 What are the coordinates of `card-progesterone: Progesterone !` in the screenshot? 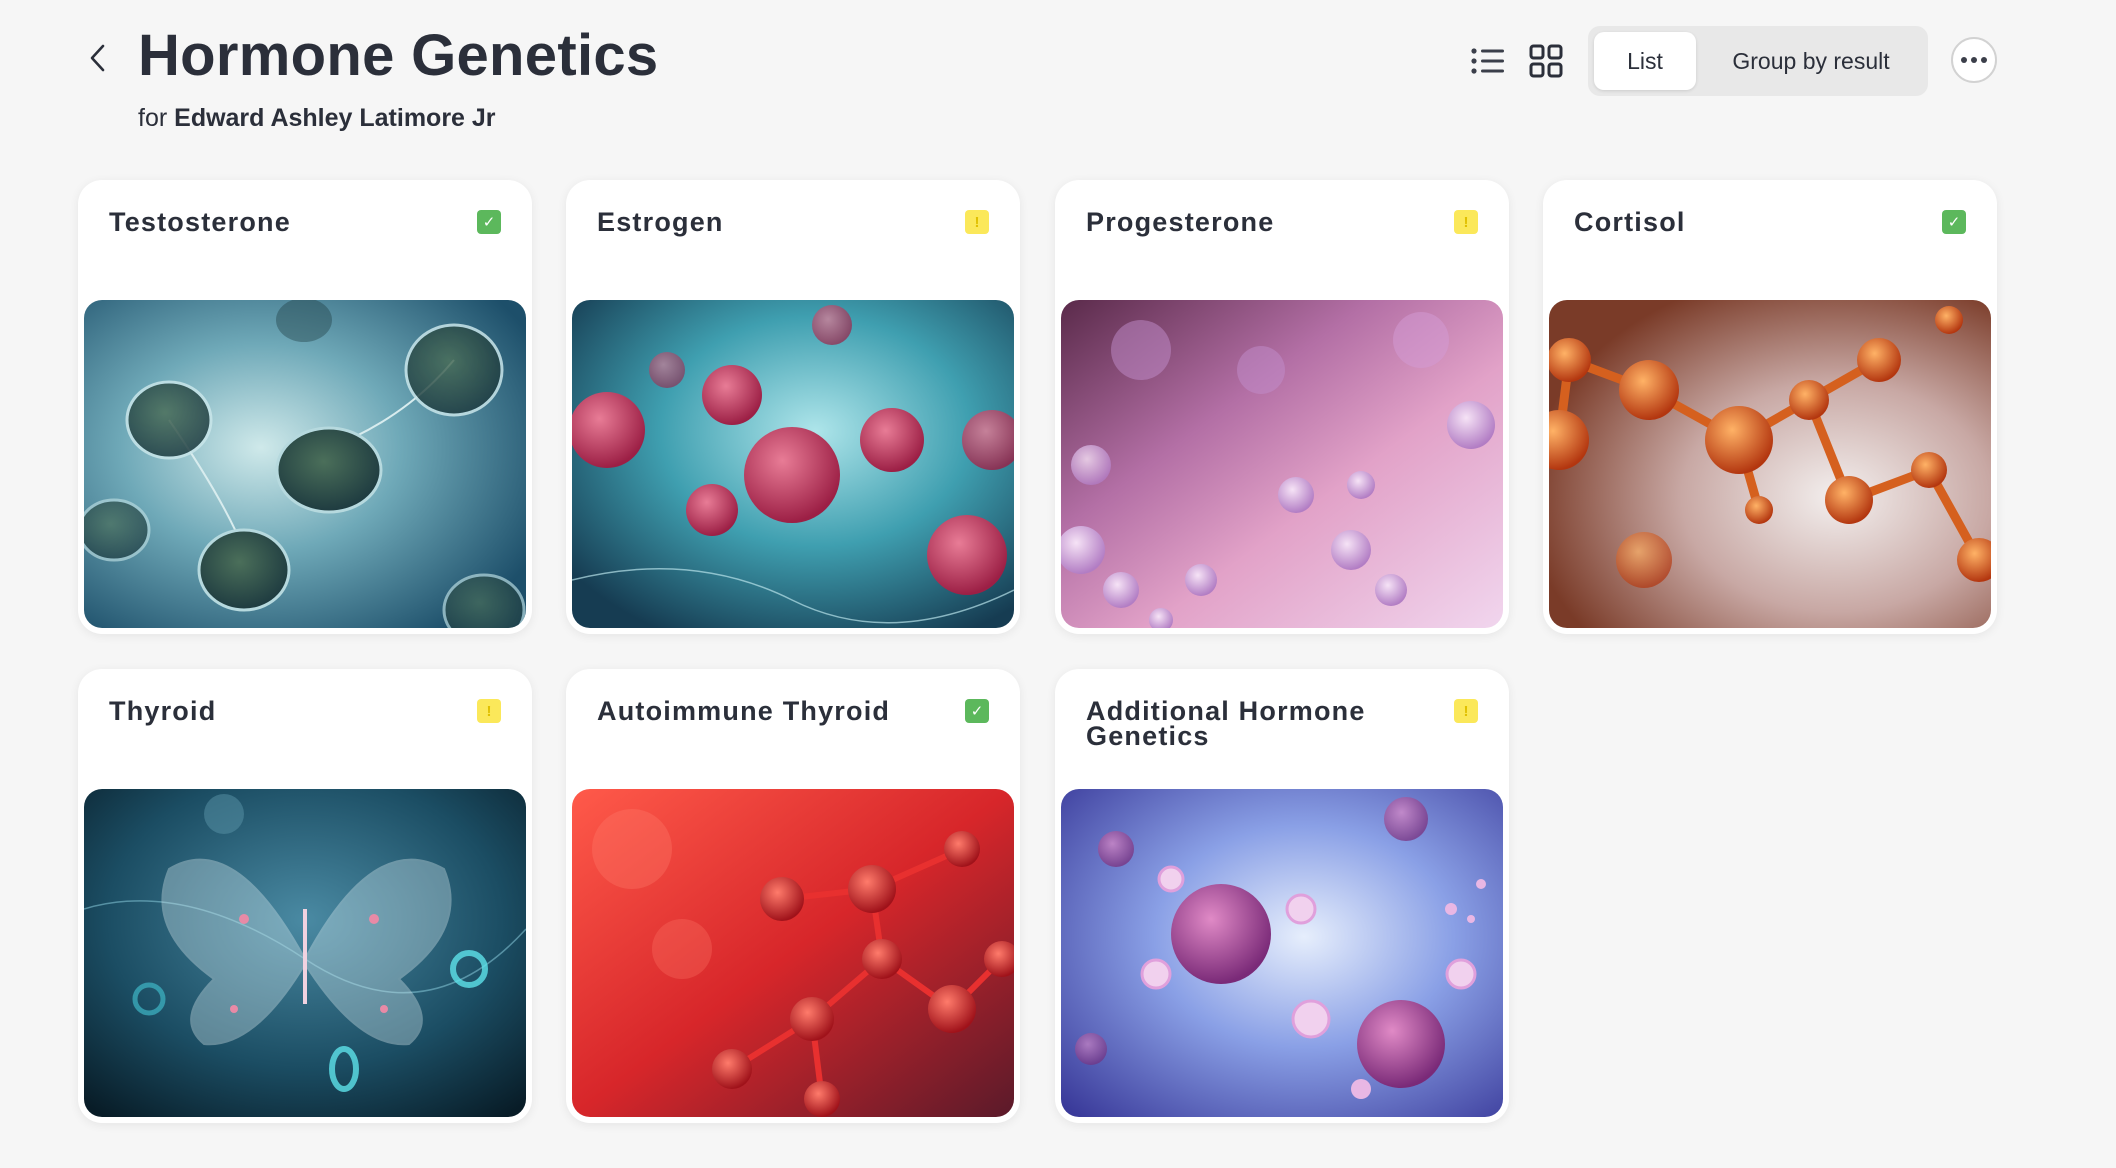 It's located at (1282, 407).